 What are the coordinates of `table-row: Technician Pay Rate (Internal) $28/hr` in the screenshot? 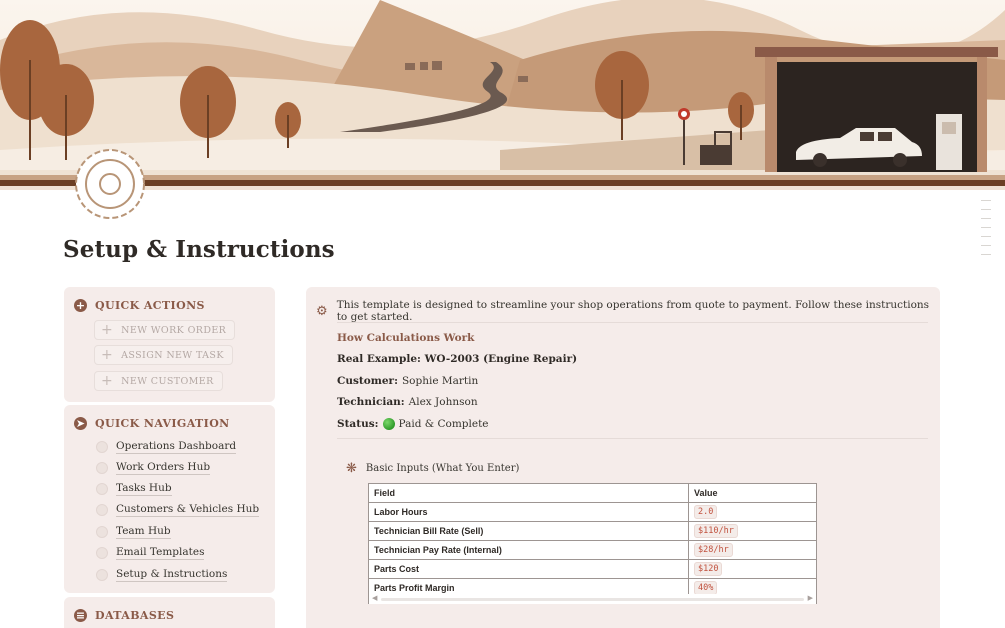 It's located at (592, 550).